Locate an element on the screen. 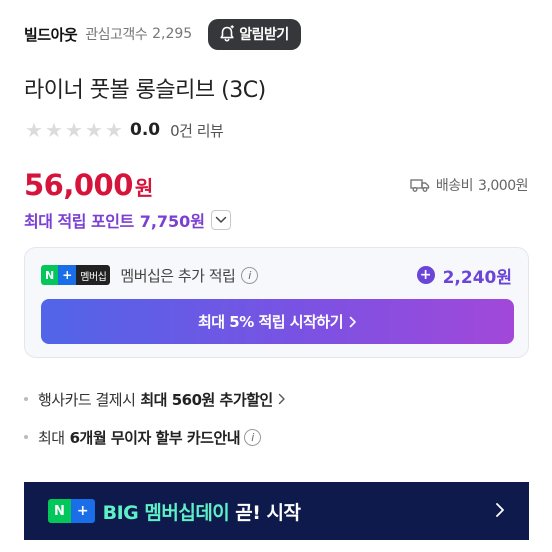 The height and width of the screenshot is (552, 552). notification-button-label: 알림받기 is located at coordinates (264, 35).